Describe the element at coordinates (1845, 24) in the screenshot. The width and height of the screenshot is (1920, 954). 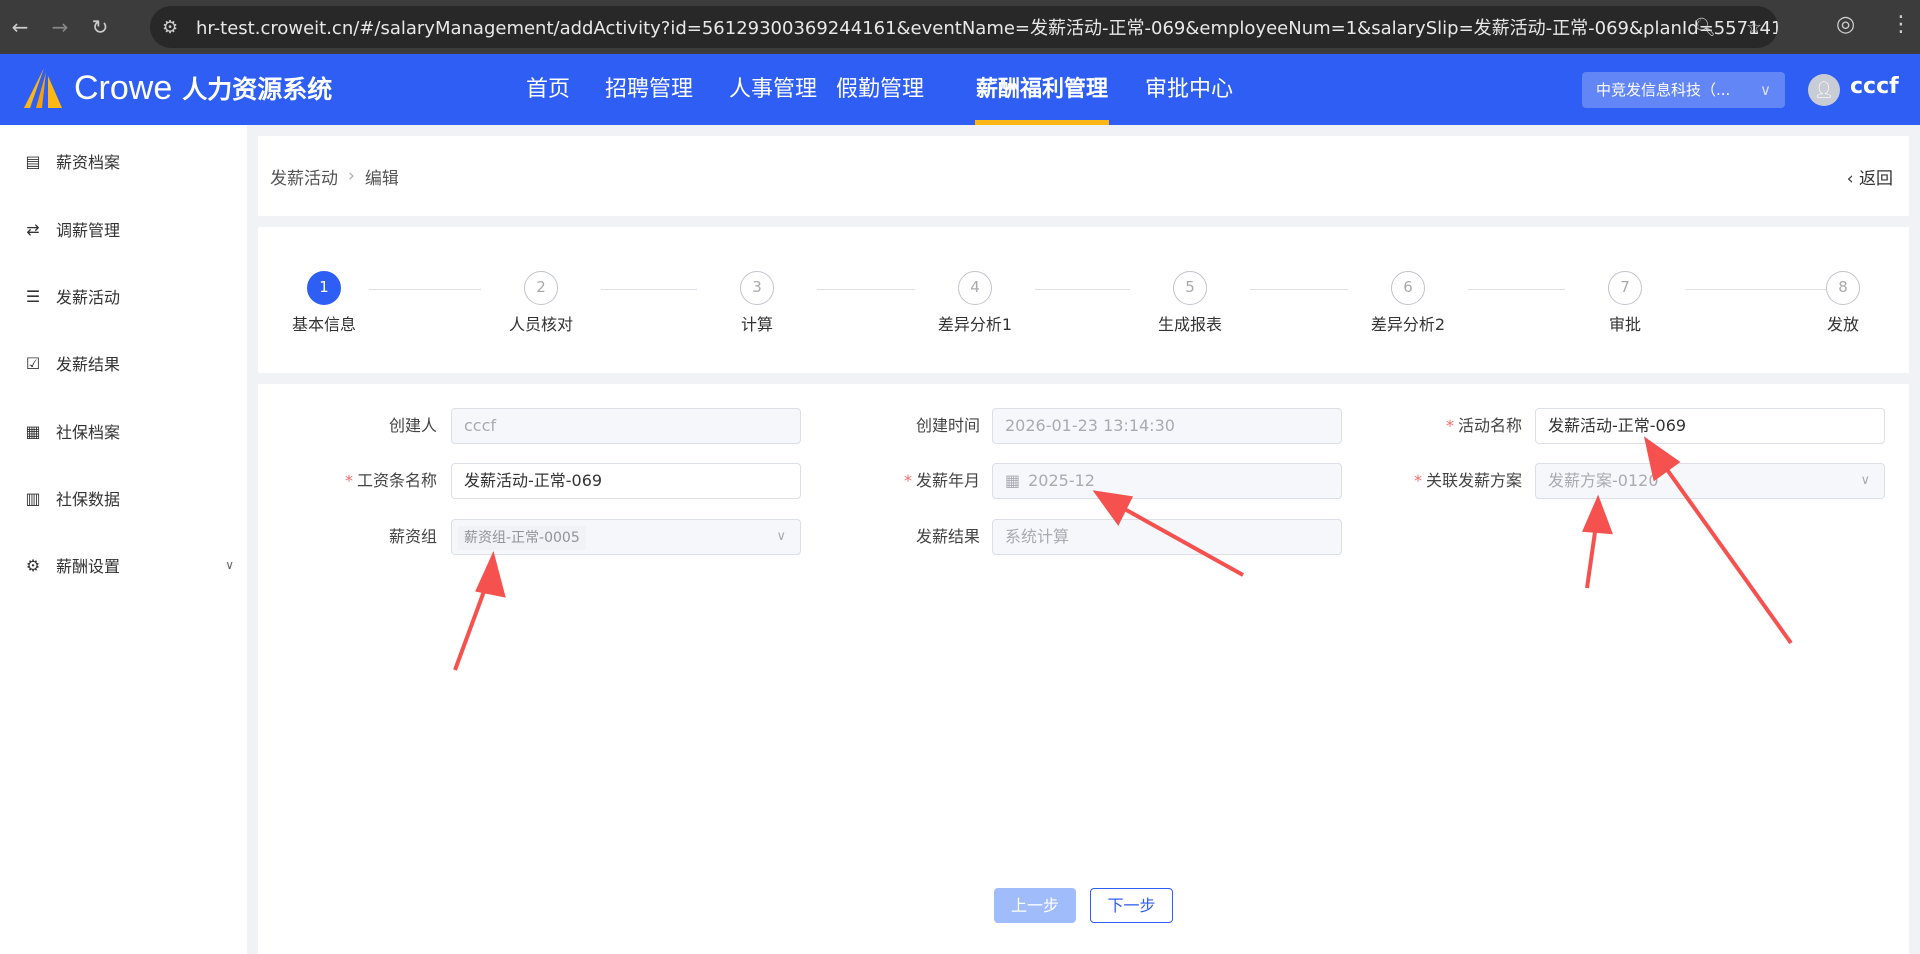
I see `profile-icon: ◎` at that location.